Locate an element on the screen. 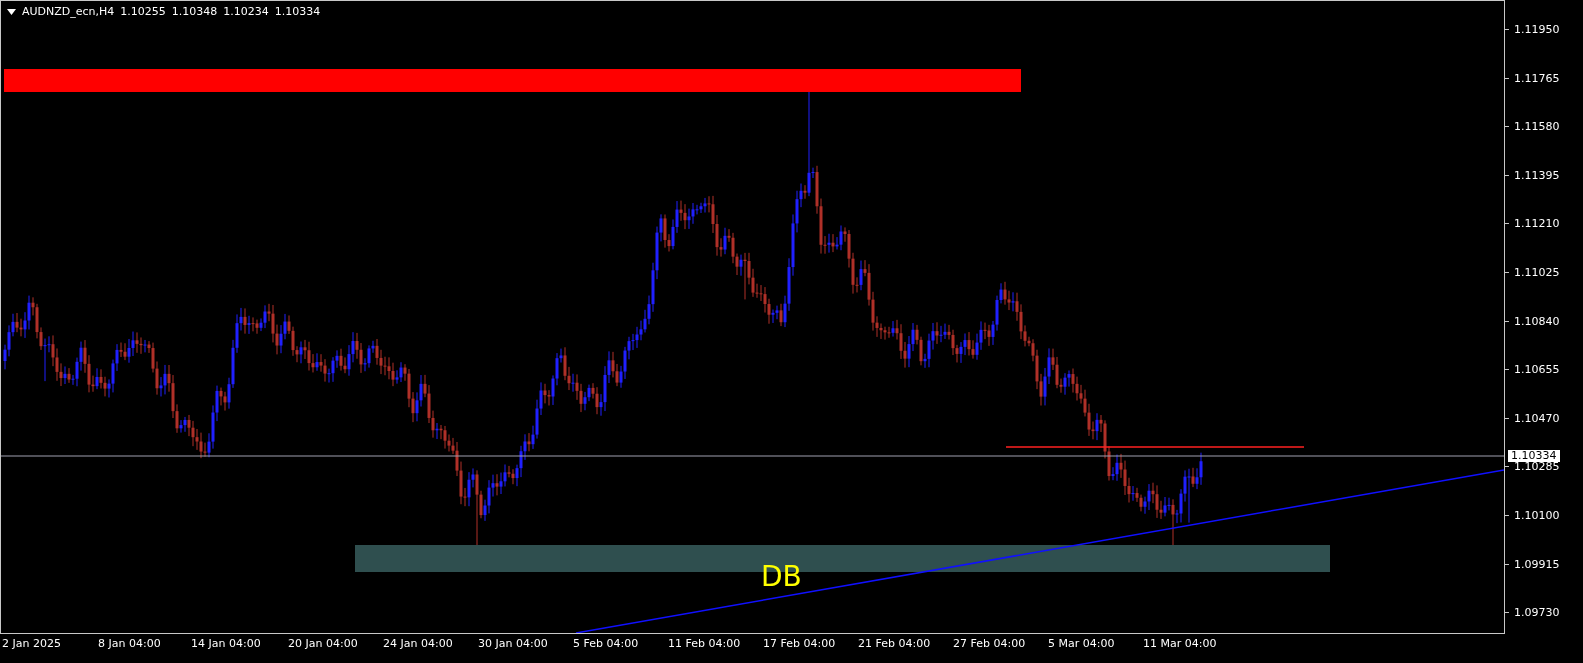  time-axis-label: 30 Jan 04:00 is located at coordinates (513, 643).